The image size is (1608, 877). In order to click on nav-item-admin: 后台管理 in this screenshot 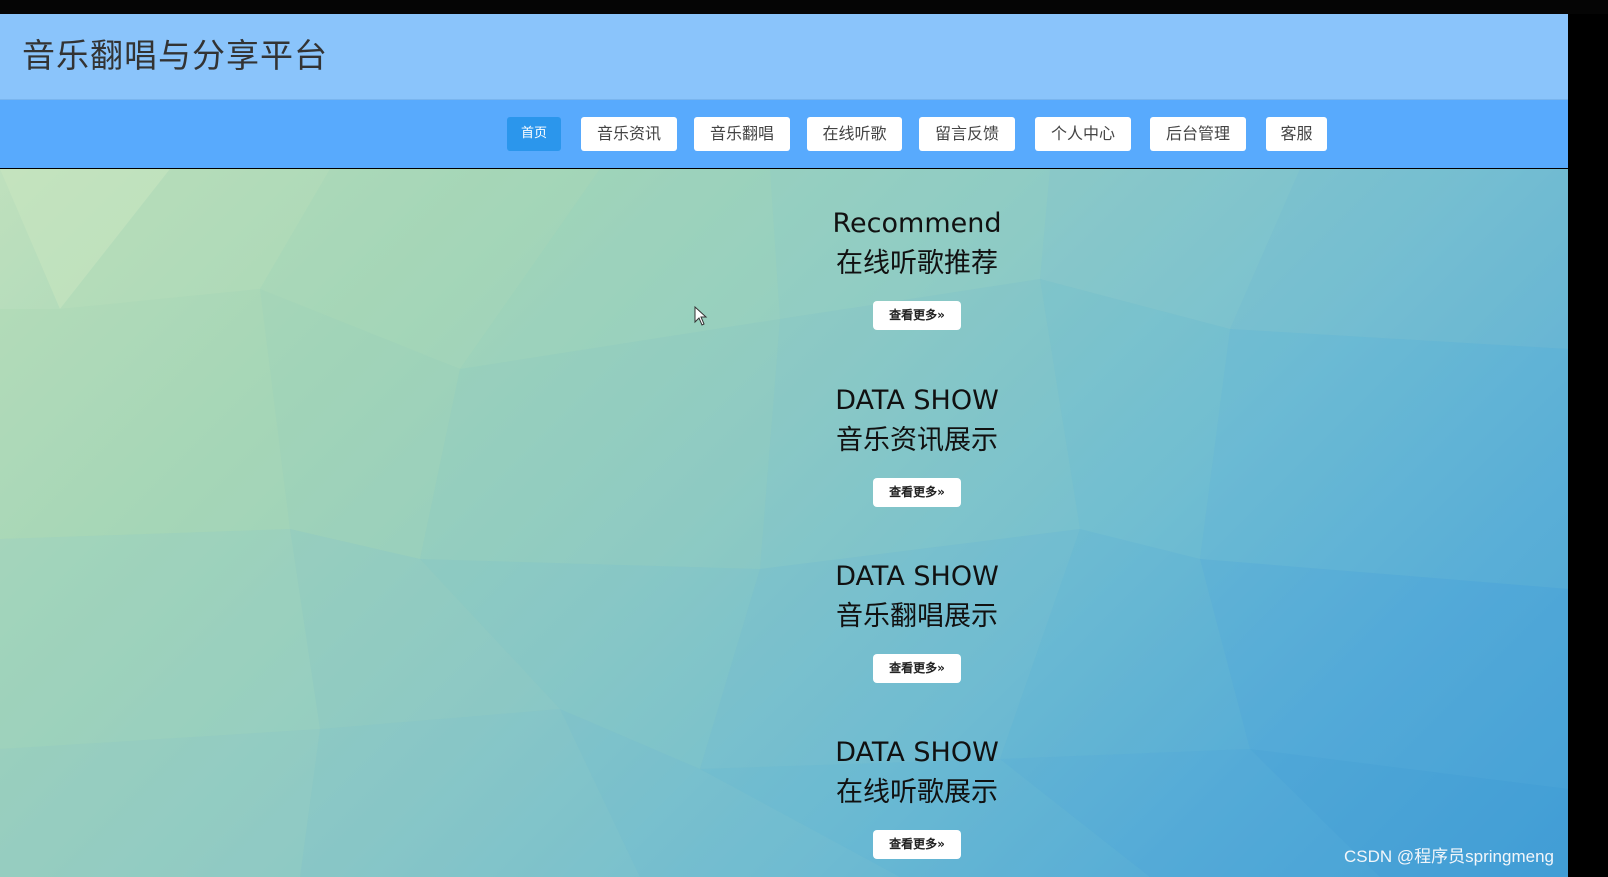, I will do `click(1198, 134)`.